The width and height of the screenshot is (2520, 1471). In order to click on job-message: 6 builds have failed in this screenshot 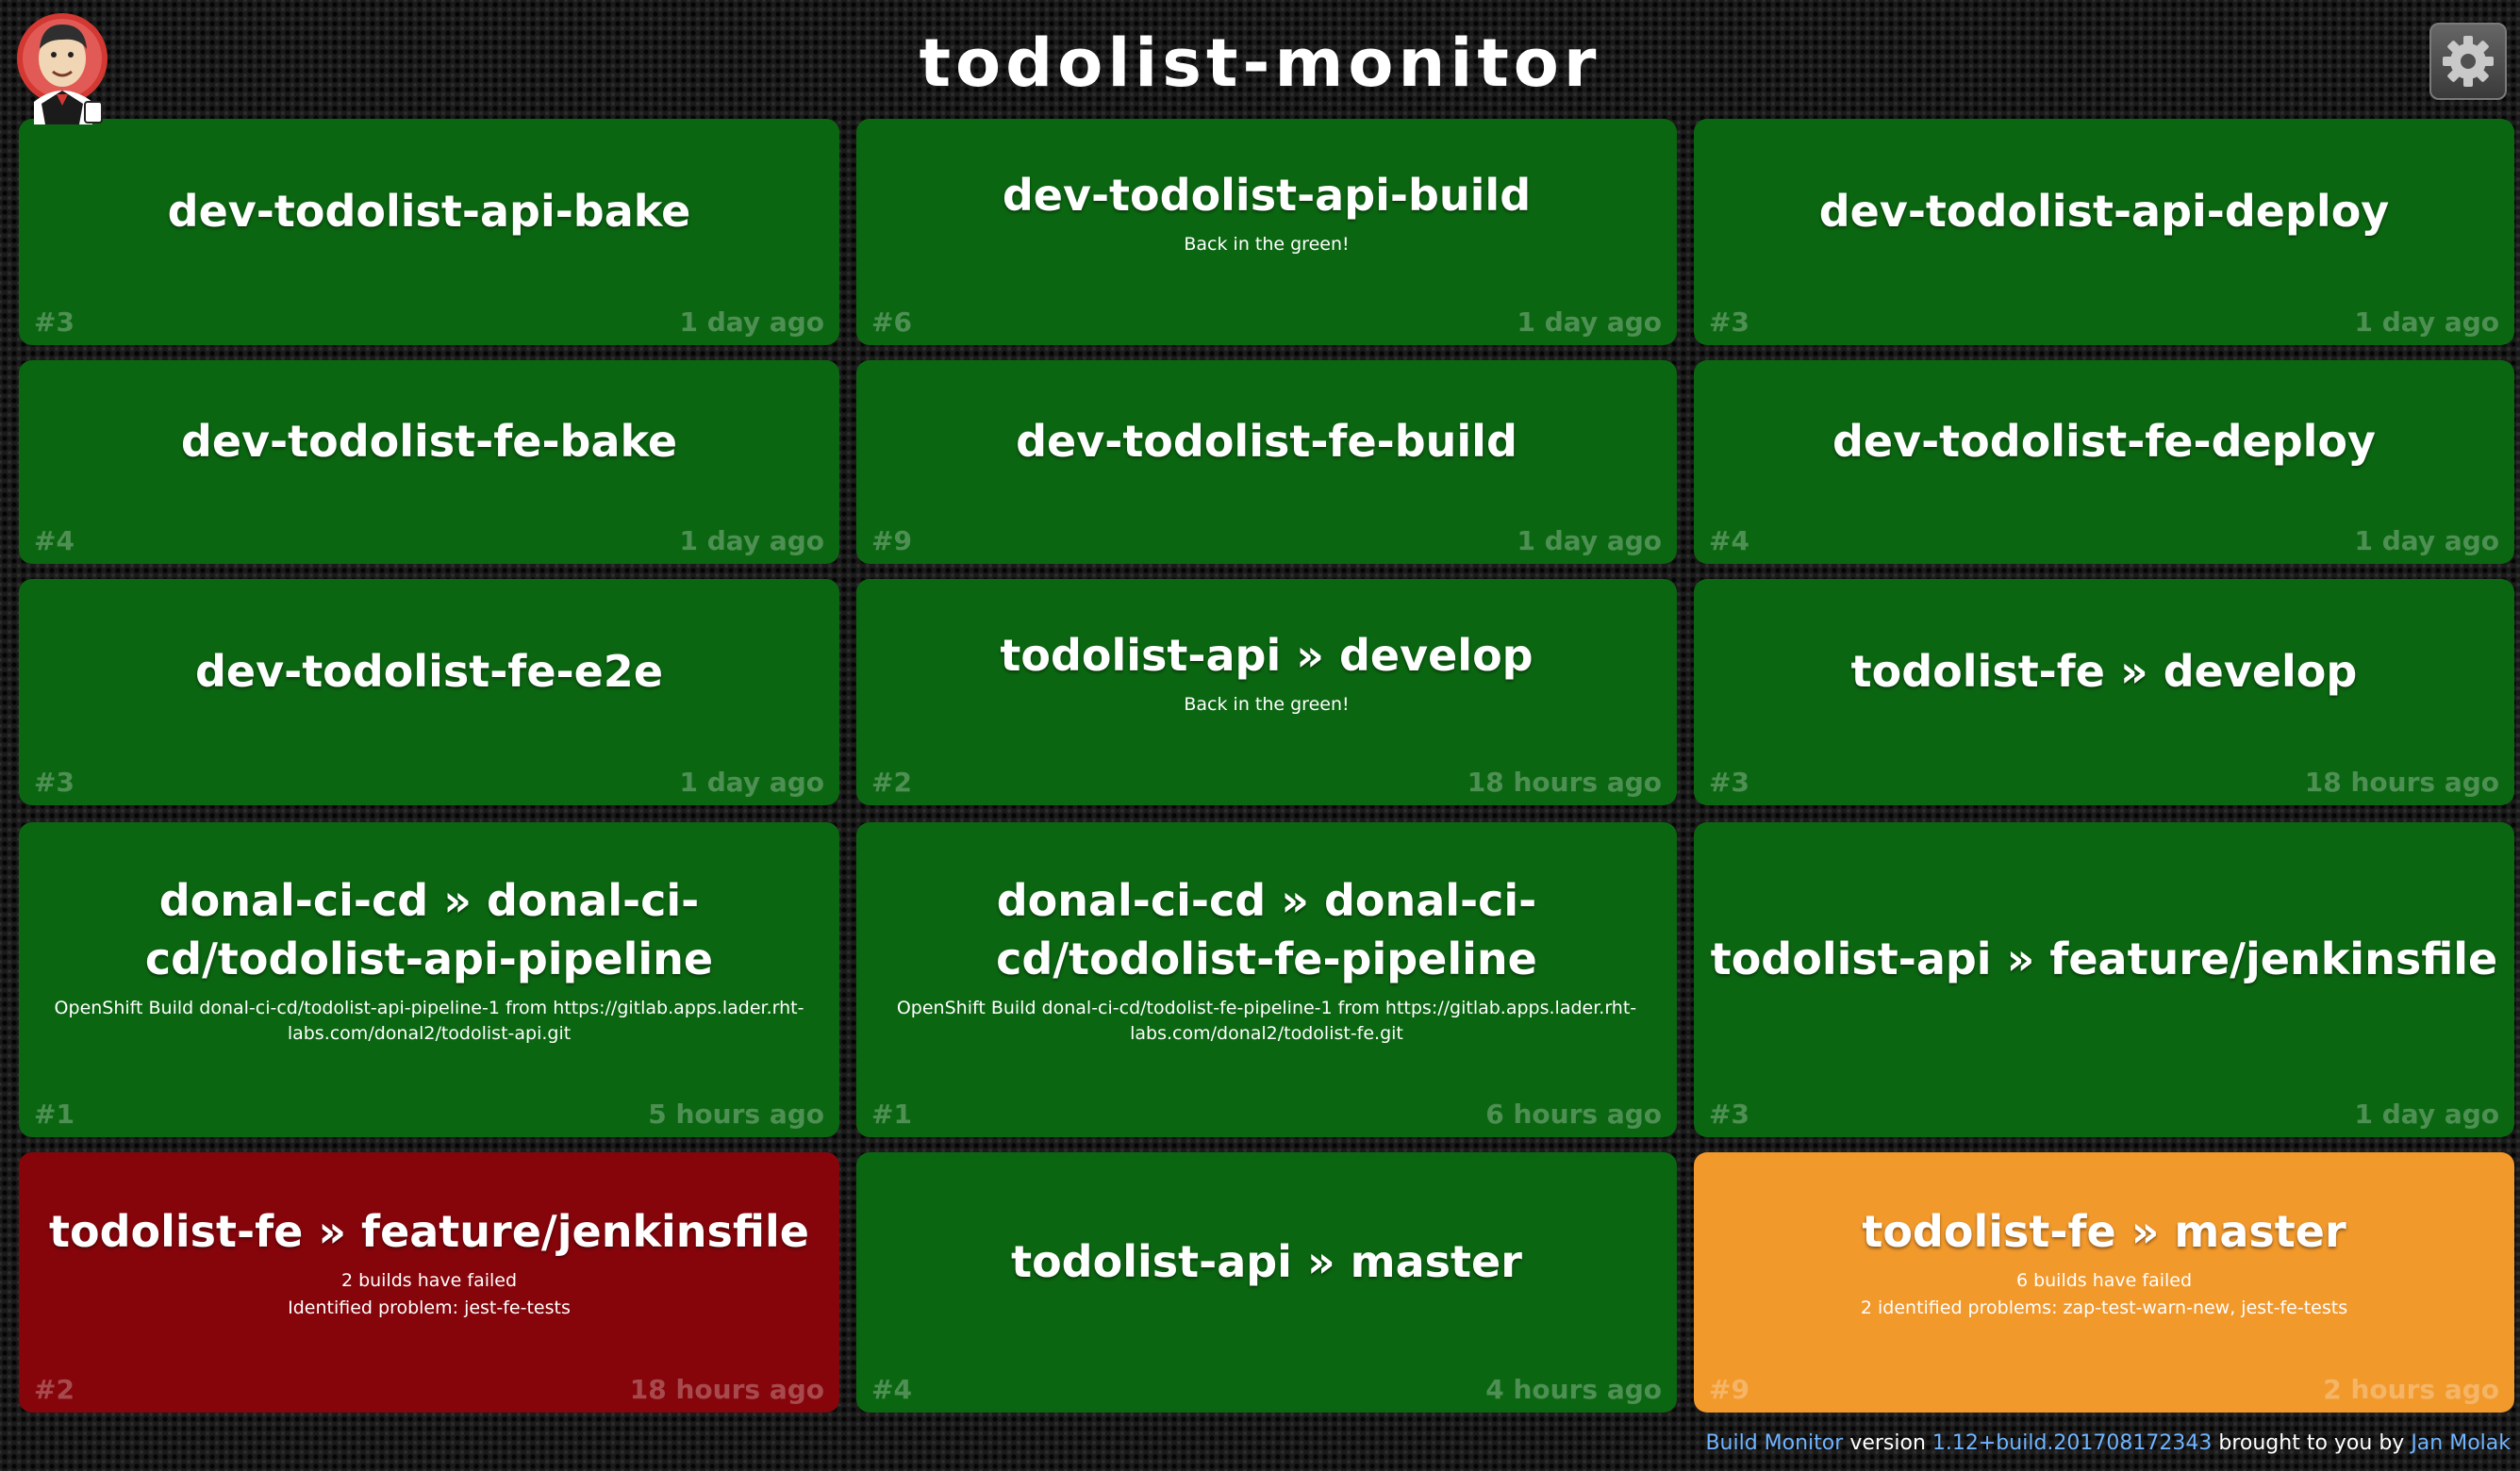, I will do `click(2104, 1280)`.